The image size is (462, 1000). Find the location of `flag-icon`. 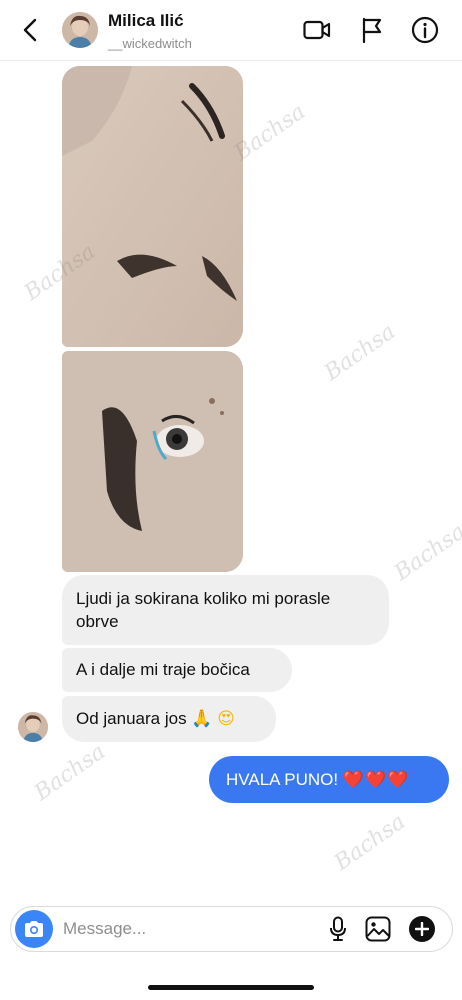

flag-icon is located at coordinates (372, 30).